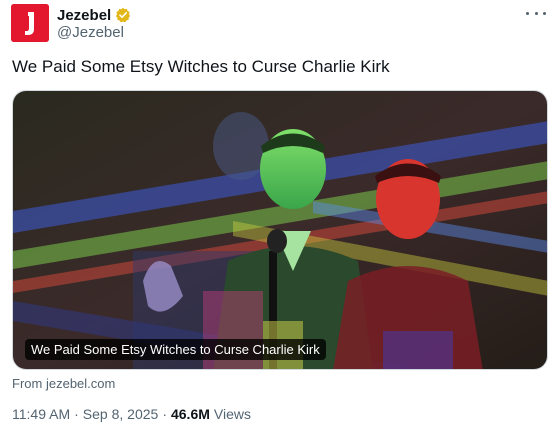 The height and width of the screenshot is (435, 560). Describe the element at coordinates (27, 383) in the screenshot. I see `source-prefix: From` at that location.